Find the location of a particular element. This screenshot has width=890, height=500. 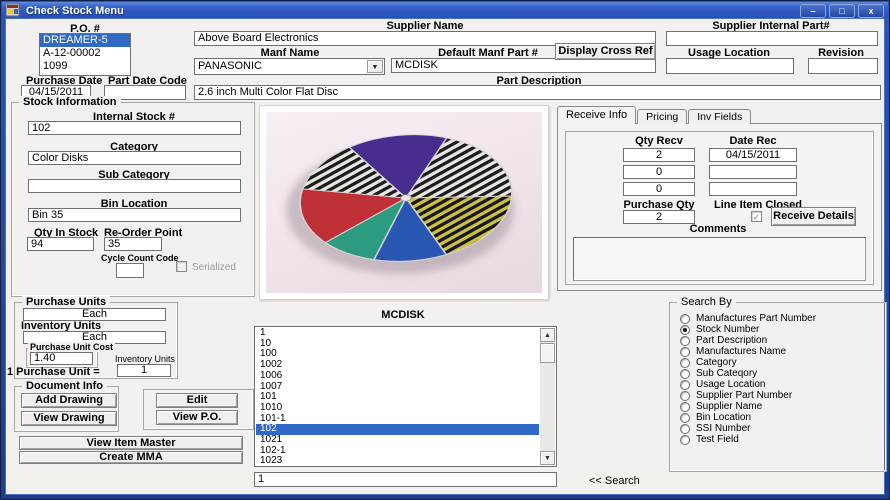

tab-receive-info: Receive Info is located at coordinates (597, 115).